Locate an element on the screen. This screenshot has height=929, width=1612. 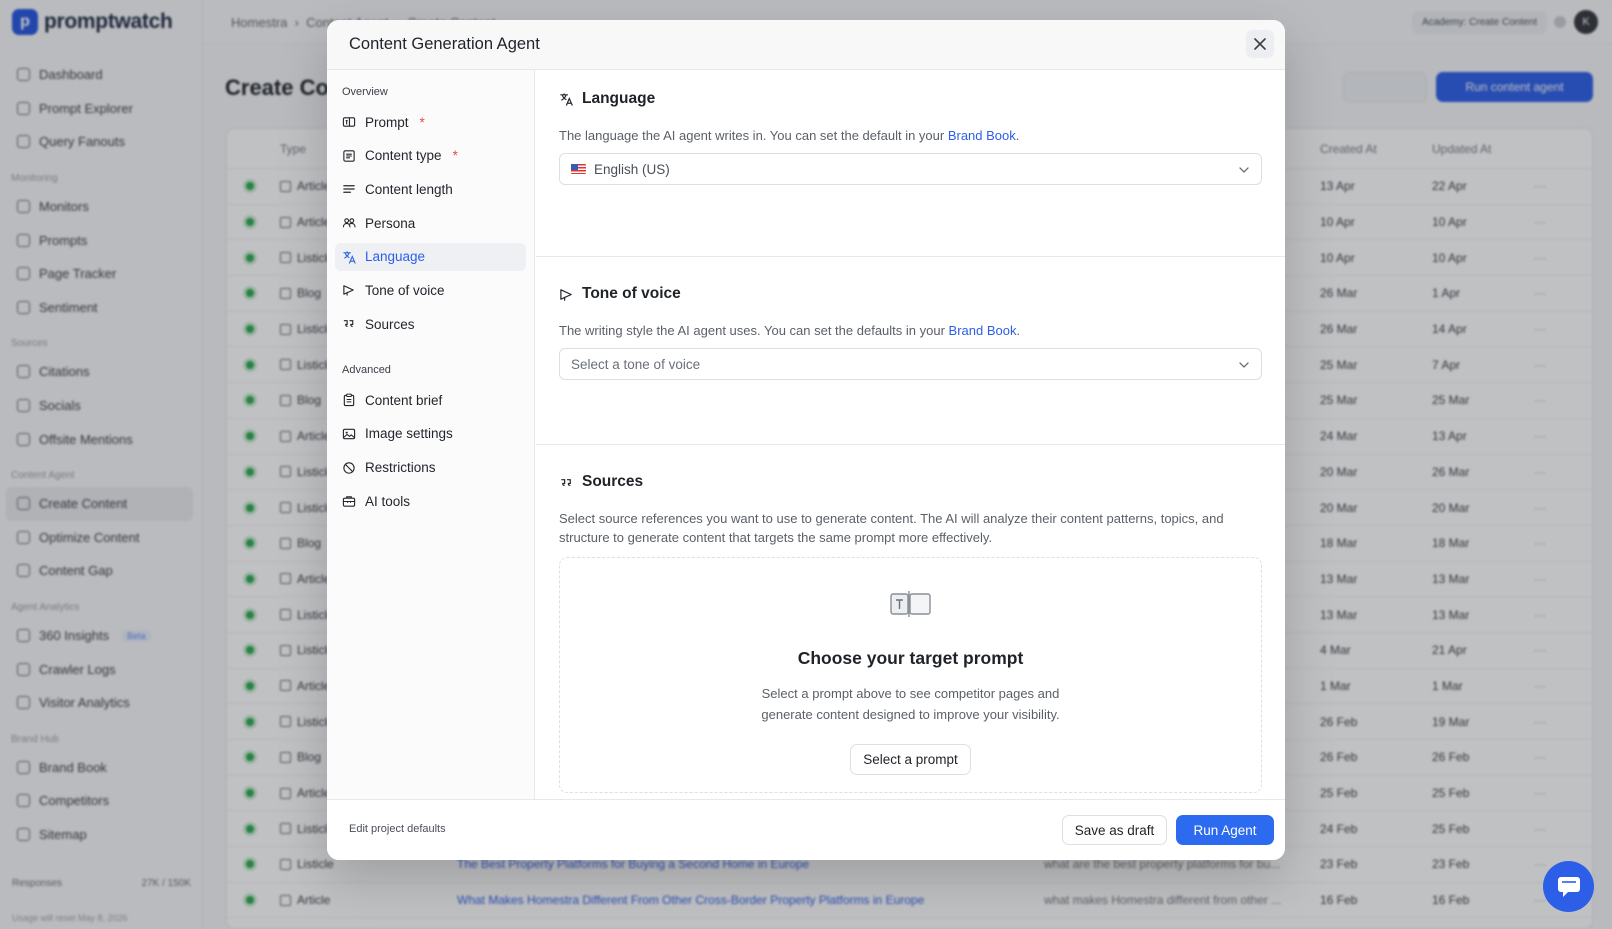
nav-item-language: Language is located at coordinates (430, 256).